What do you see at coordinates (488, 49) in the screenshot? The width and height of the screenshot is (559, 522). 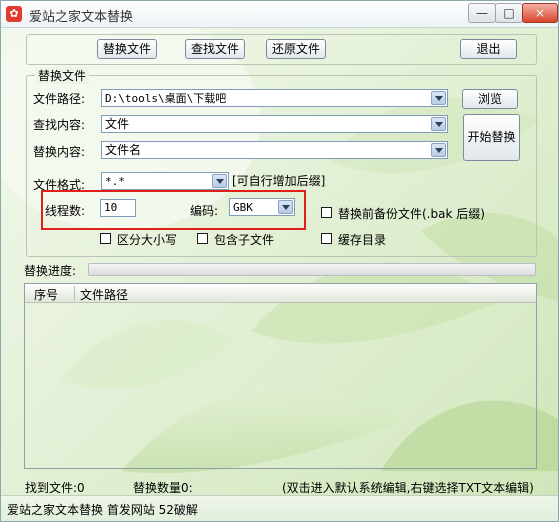 I see `exit-button: 退出` at bounding box center [488, 49].